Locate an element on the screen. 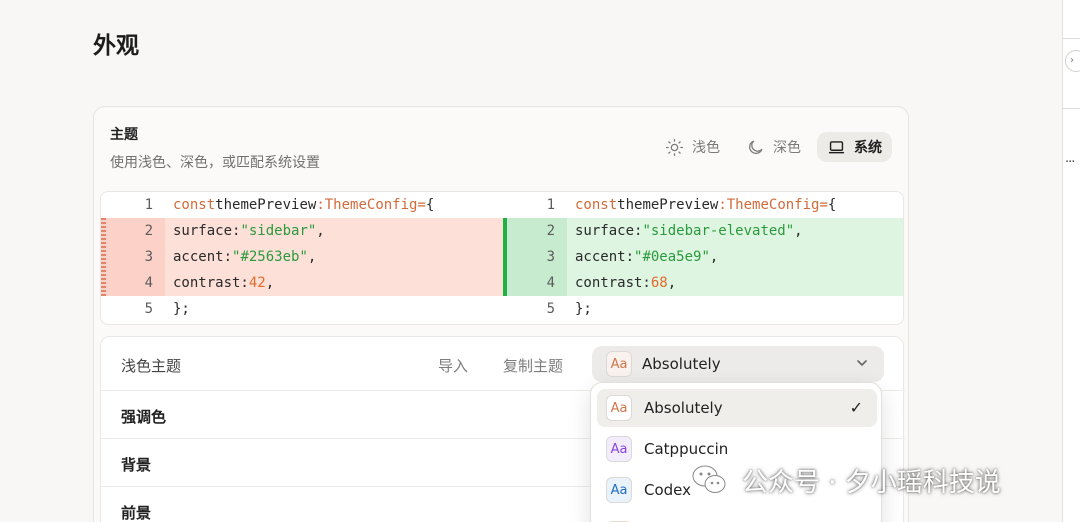 The width and height of the screenshot is (1080, 522). mode-system-label: 系统 is located at coordinates (868, 148).